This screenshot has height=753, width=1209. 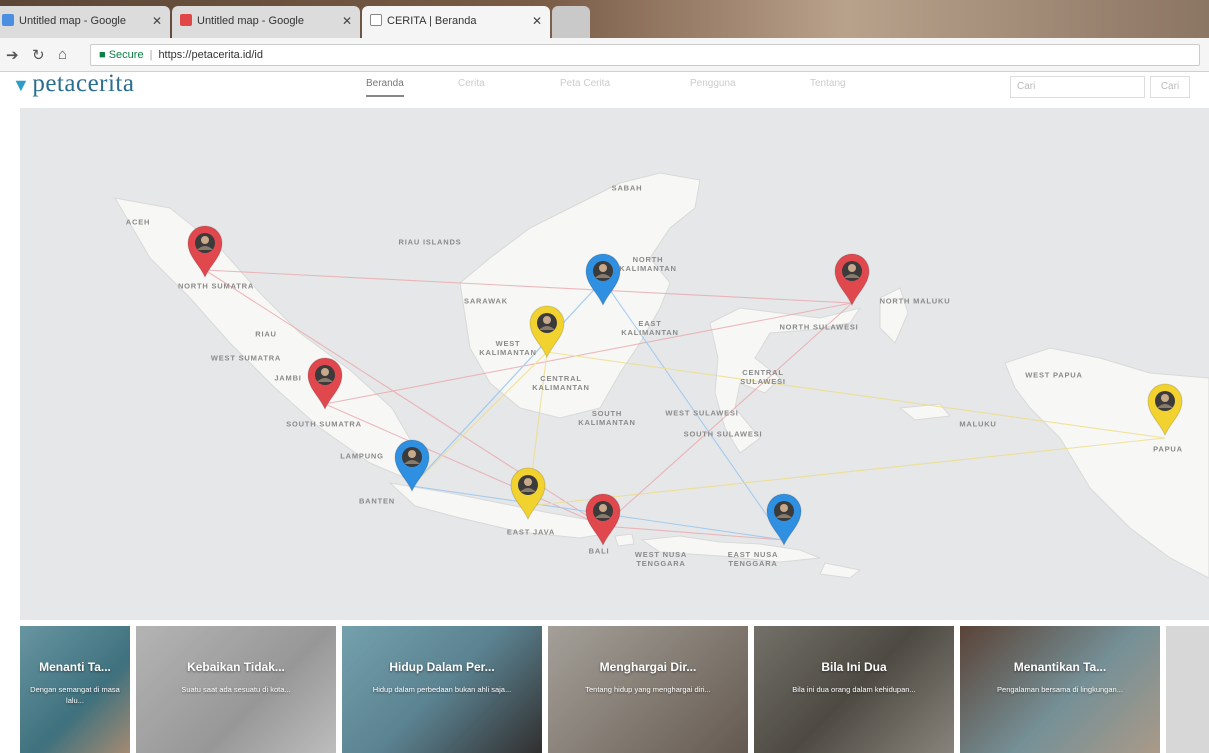 I want to click on region-label: JAMBI, so click(x=288, y=378).